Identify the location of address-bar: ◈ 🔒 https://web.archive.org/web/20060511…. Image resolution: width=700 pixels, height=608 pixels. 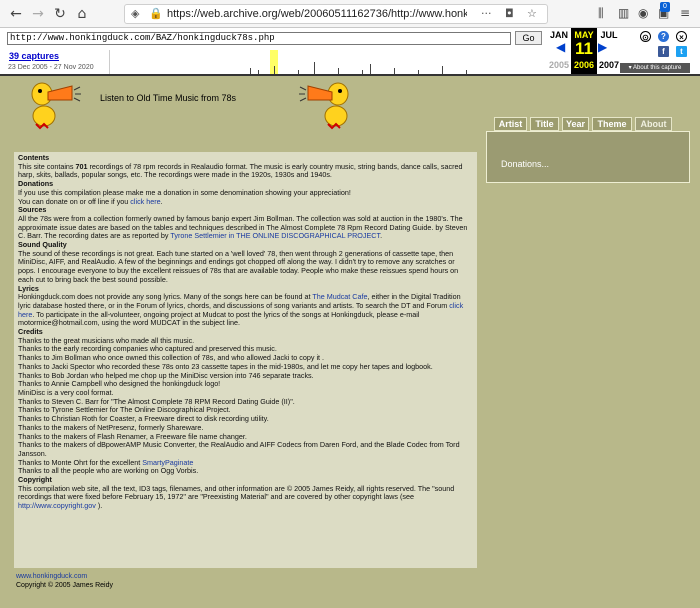
(336, 14).